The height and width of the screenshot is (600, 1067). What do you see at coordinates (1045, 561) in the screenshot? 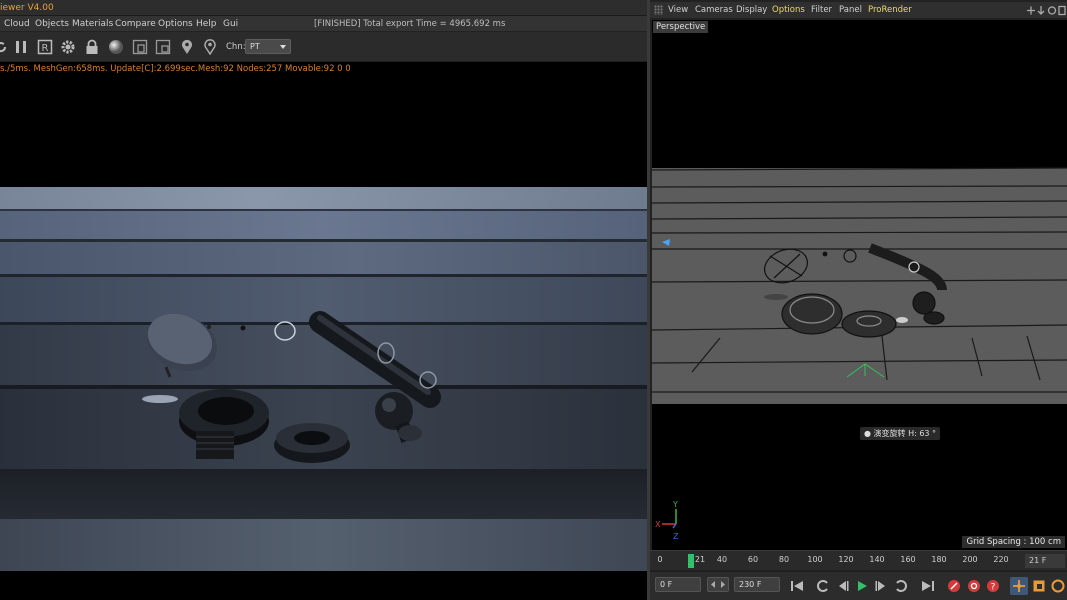
I see `current-frame-display: 21 F` at bounding box center [1045, 561].